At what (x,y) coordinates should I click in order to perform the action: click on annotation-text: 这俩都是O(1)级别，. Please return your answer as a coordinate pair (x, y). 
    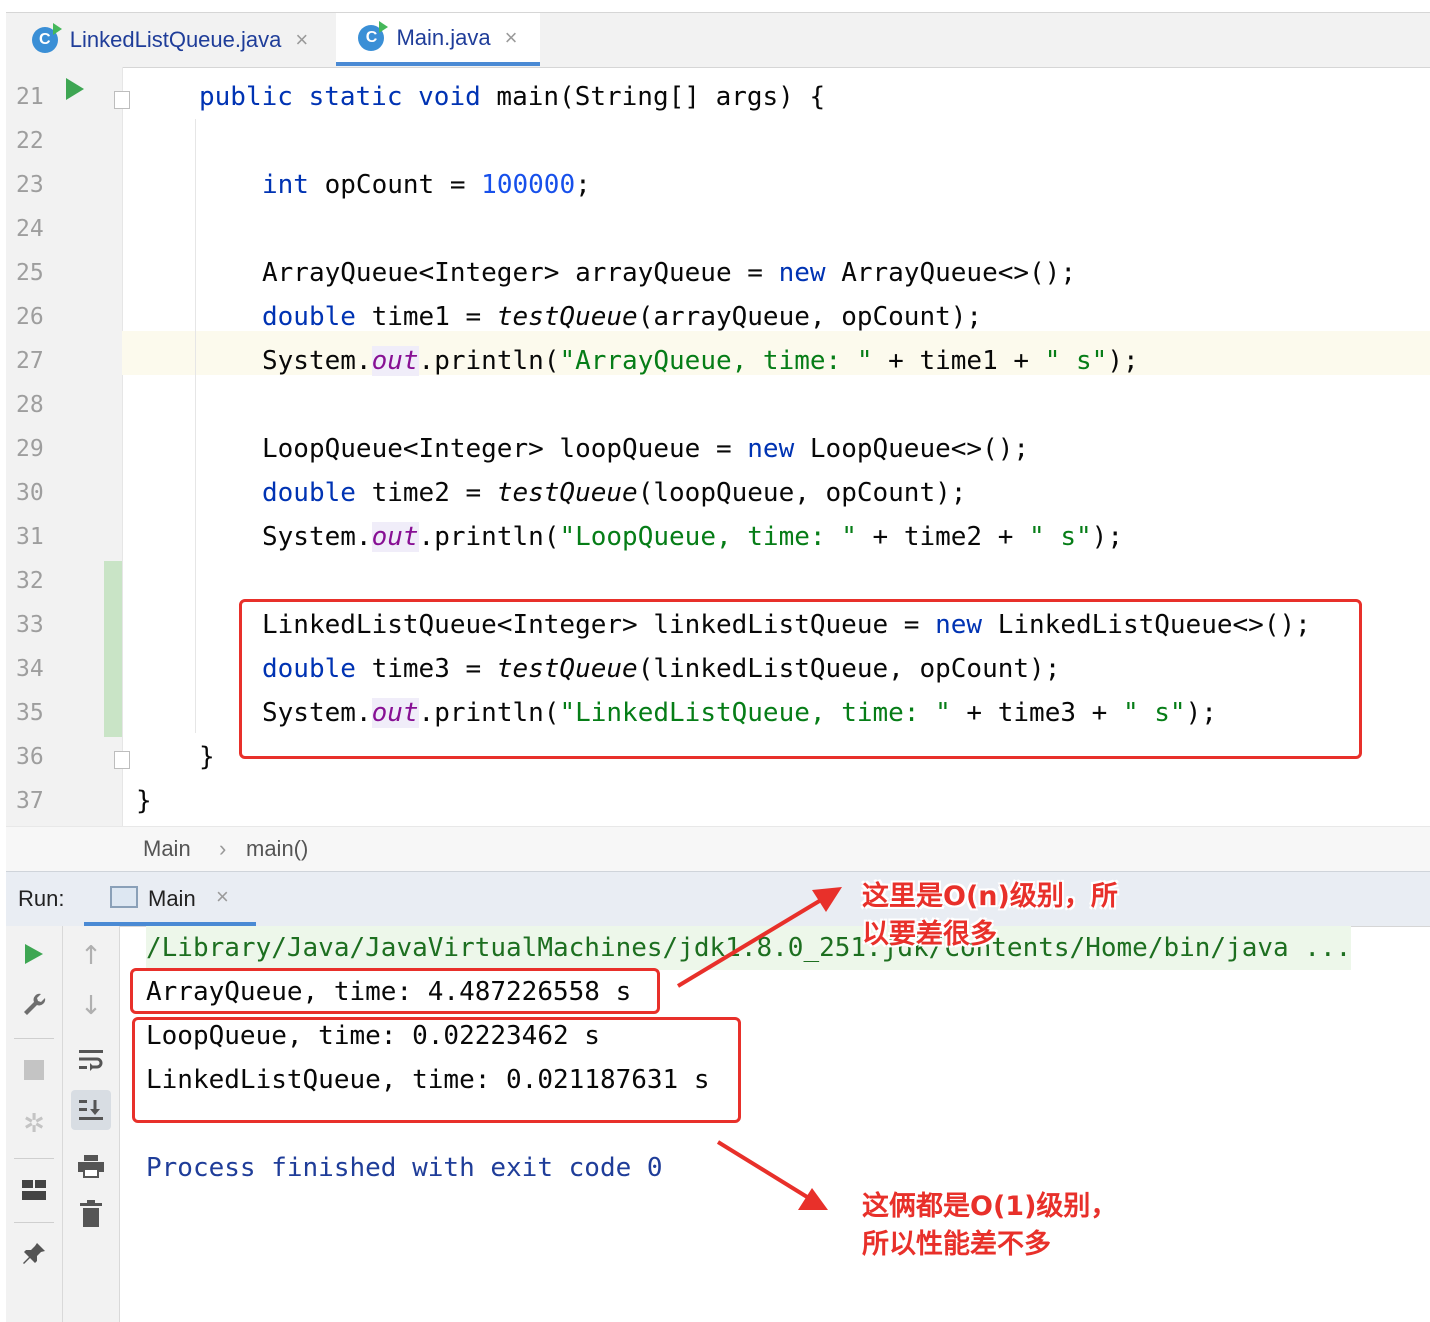
    Looking at the image, I should click on (990, 1206).